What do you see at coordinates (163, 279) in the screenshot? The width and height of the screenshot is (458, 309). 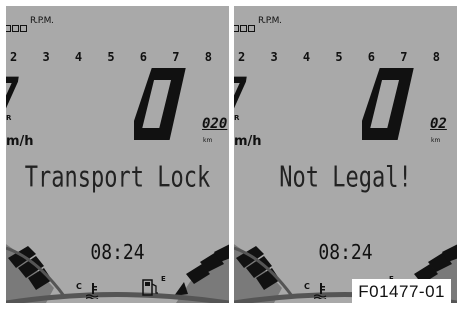 I see `fuel-empty-letter: E` at bounding box center [163, 279].